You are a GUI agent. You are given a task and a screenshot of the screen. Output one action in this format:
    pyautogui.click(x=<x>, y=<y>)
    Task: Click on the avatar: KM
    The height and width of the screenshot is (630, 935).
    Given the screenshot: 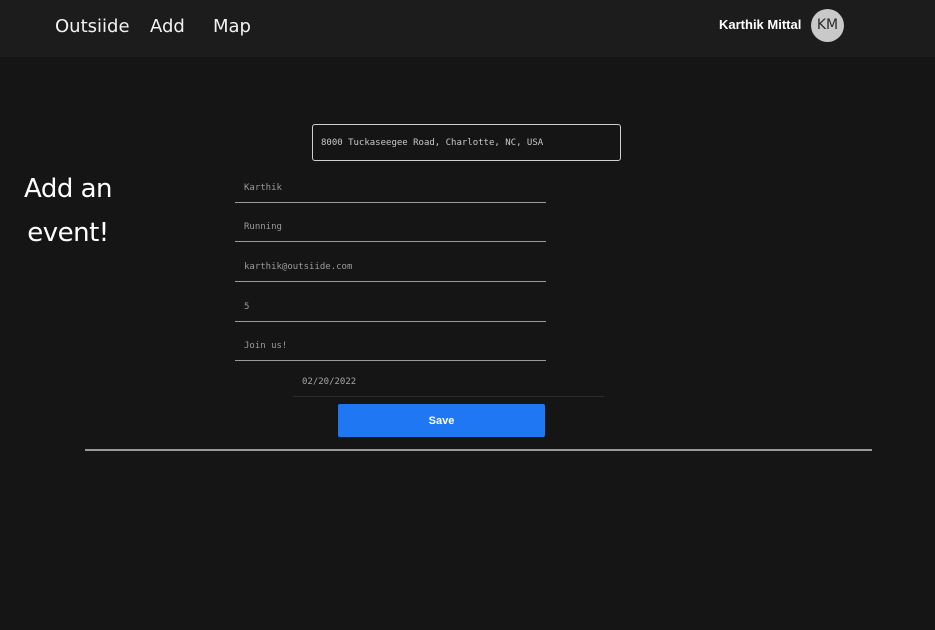 What is the action you would take?
    pyautogui.click(x=827, y=25)
    